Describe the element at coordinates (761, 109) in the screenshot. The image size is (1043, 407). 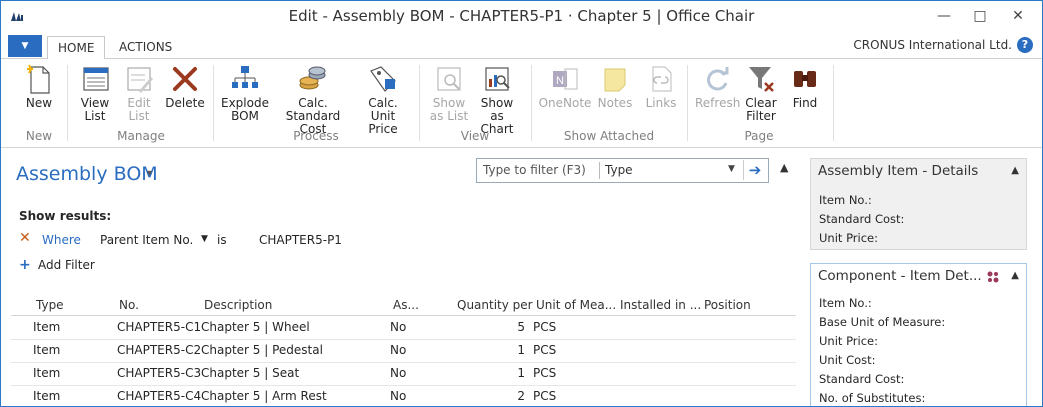
I see `clear-filter-label: Clear Filter` at that location.